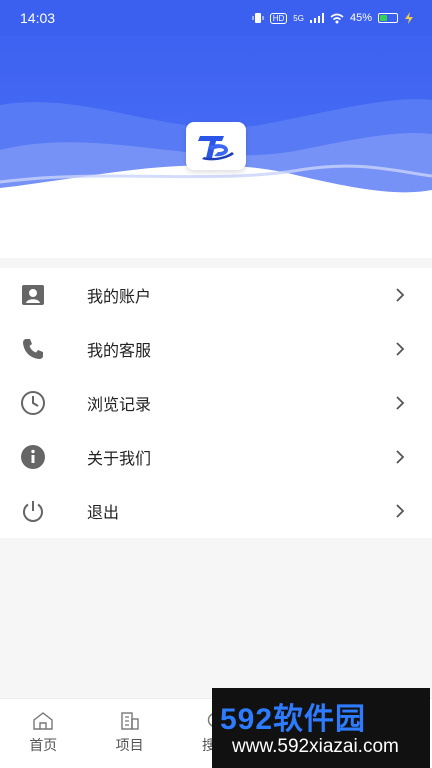 The image size is (432, 768). What do you see at coordinates (298, 18) in the screenshot?
I see `network-label: 5G` at bounding box center [298, 18].